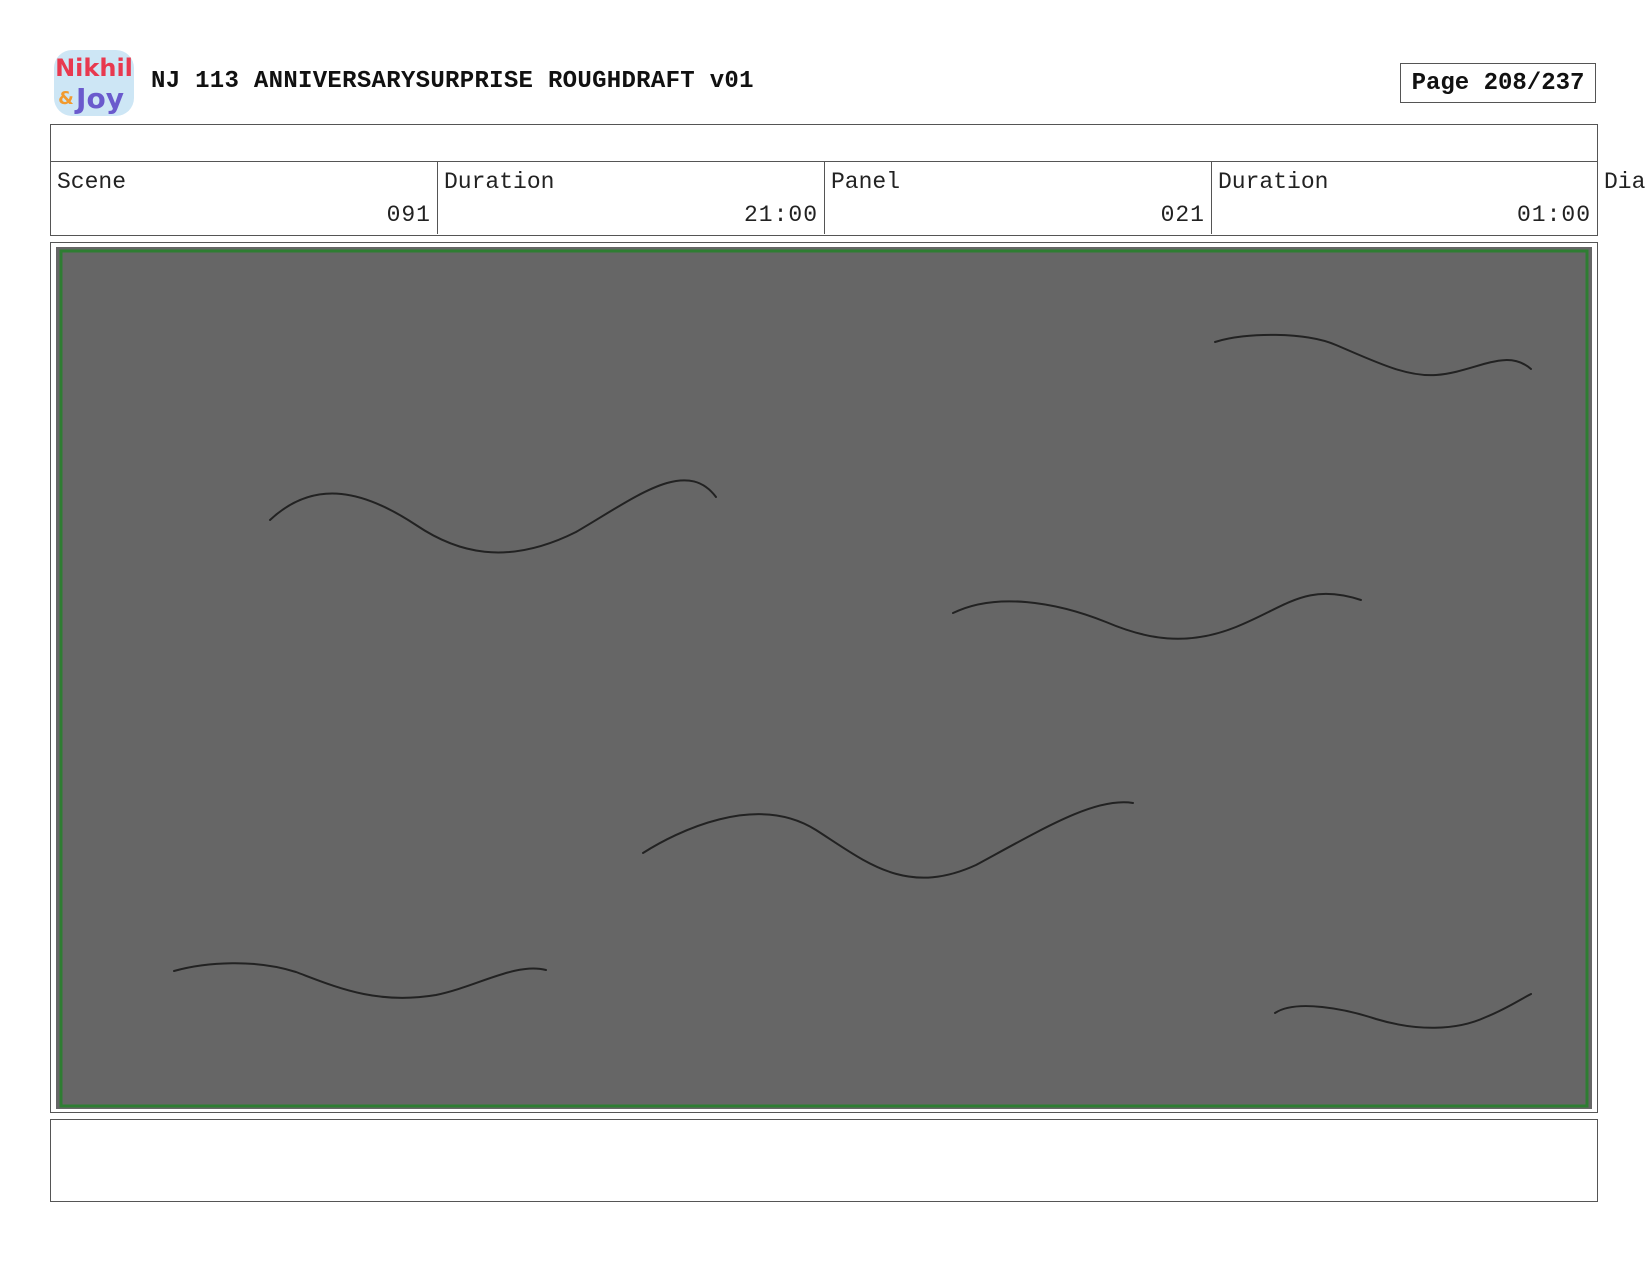  Describe the element at coordinates (866, 182) in the screenshot. I see `panel-label: Panel` at that location.